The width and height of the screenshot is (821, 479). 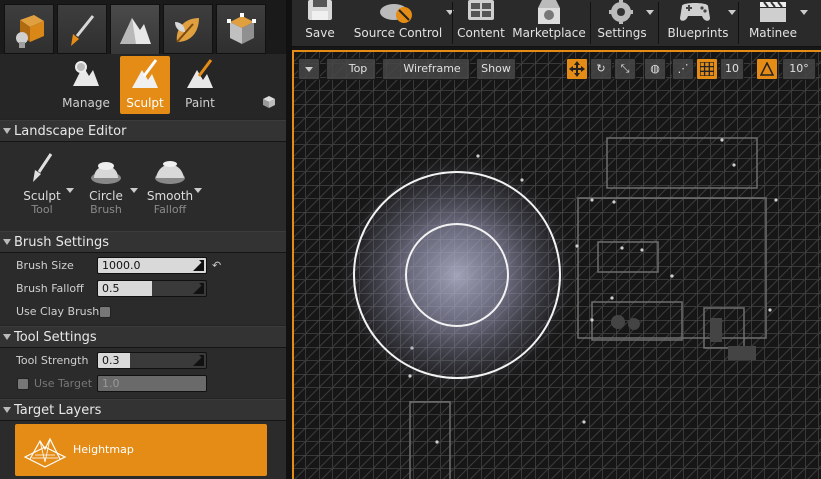 What do you see at coordinates (106, 173) in the screenshot?
I see `circle-brush-icon` at bounding box center [106, 173].